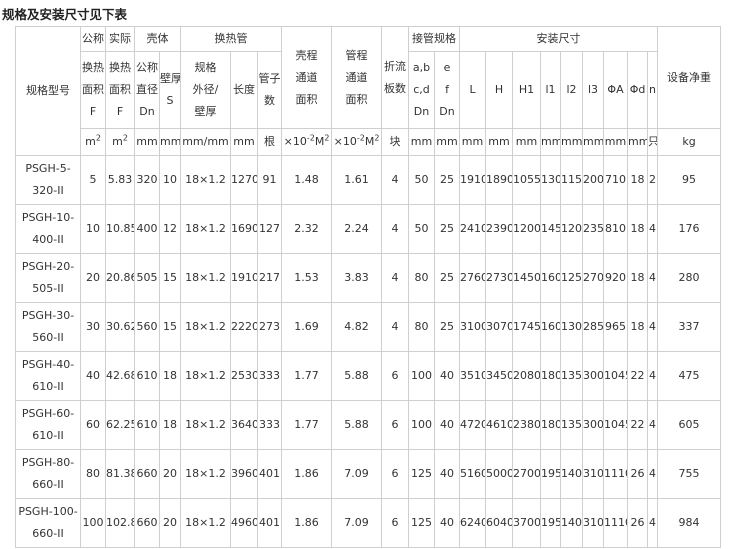 This screenshot has width=734, height=549. What do you see at coordinates (307, 180) in the screenshot?
I see `cell-sch: 1.48` at bounding box center [307, 180].